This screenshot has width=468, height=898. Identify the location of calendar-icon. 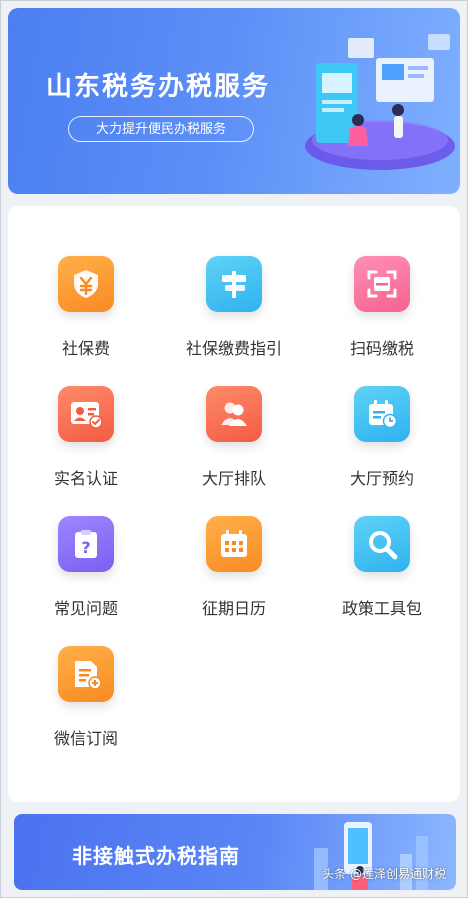
(234, 544).